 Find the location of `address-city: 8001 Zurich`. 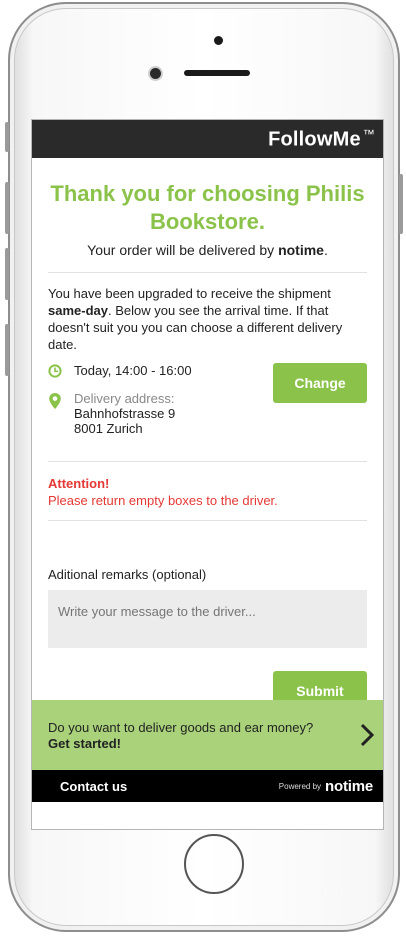

address-city: 8001 Zurich is located at coordinates (108, 428).